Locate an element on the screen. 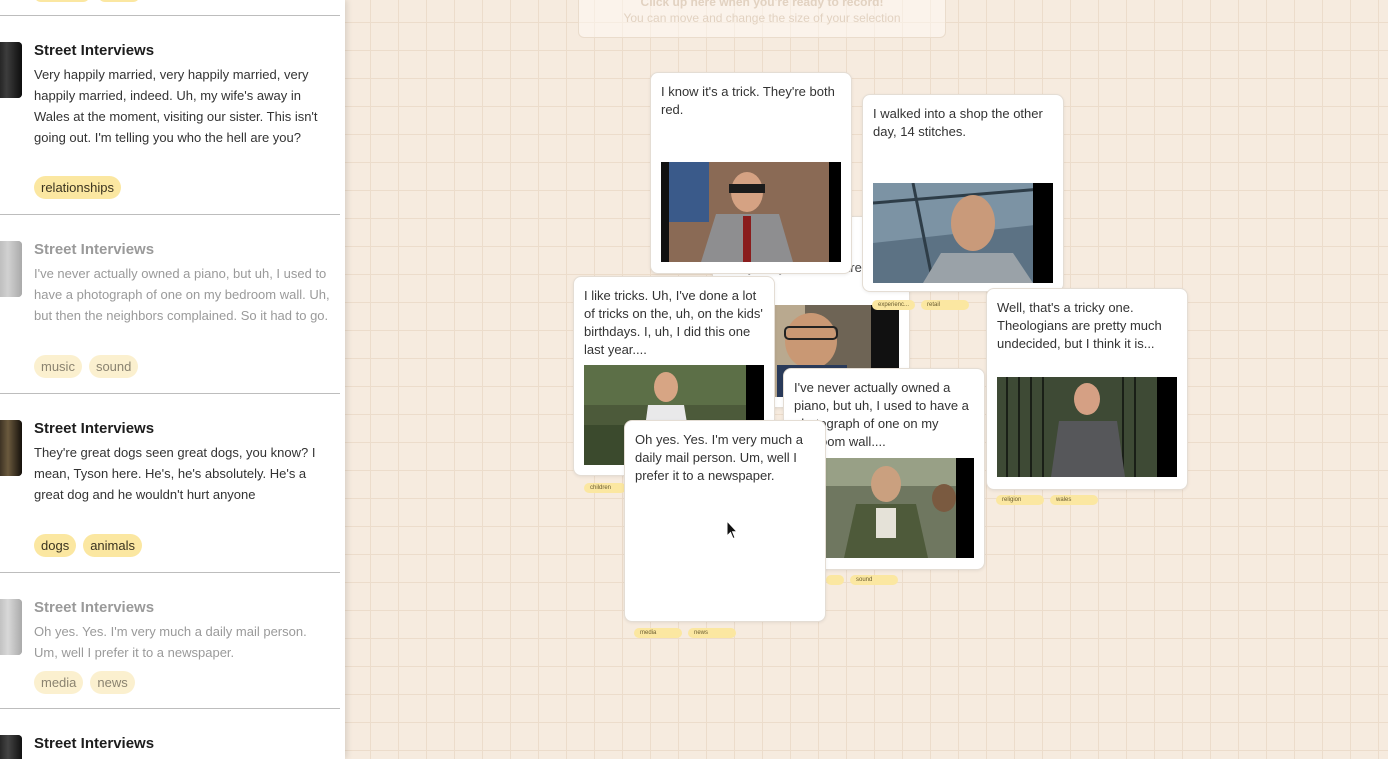  tag-animals: animals is located at coordinates (112, 545).